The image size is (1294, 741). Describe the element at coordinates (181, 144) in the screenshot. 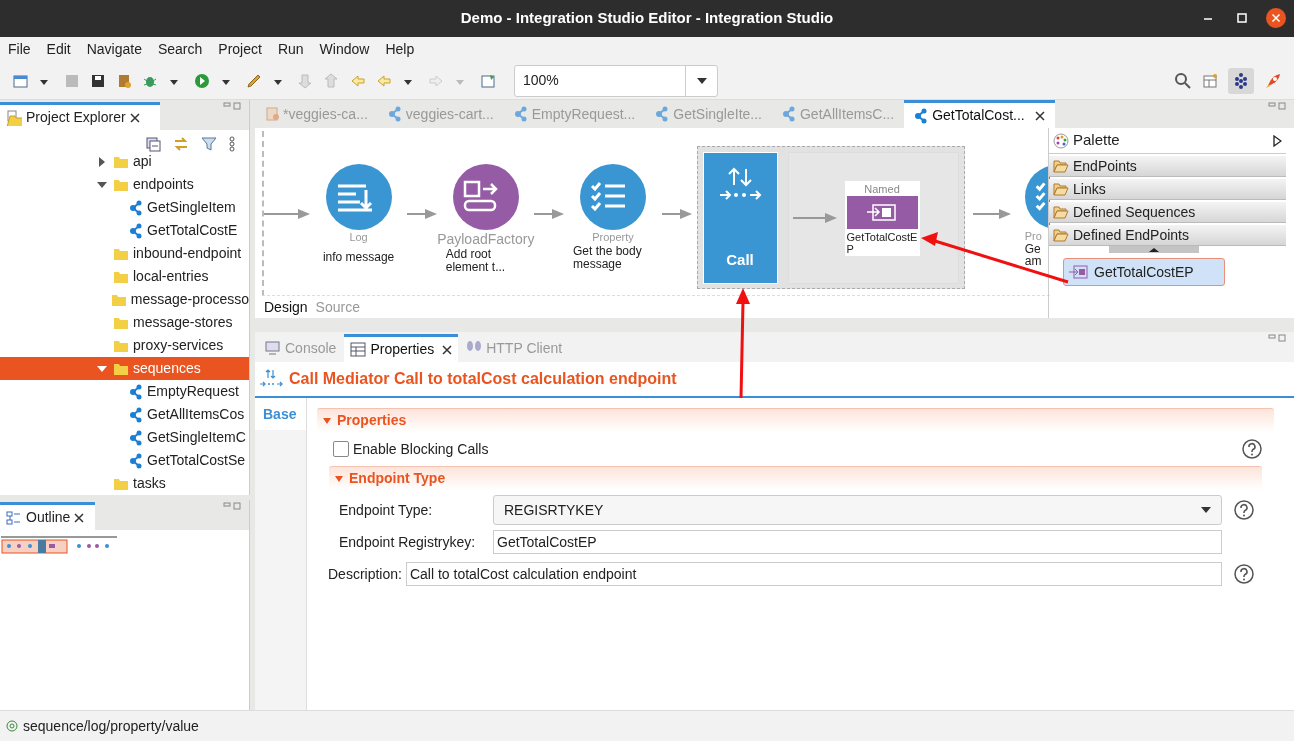

I see `link-editor-icon` at that location.